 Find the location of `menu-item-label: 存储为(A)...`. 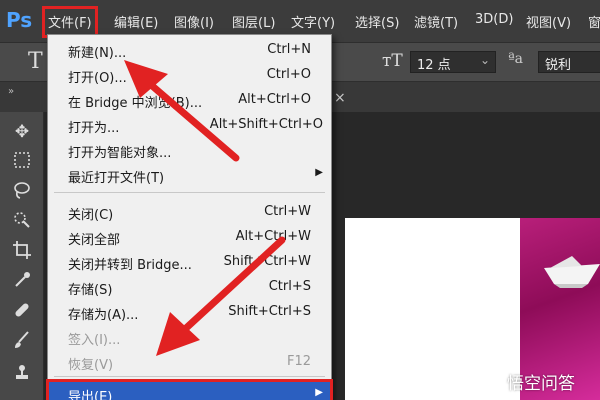

menu-item-label: 存储为(A)... is located at coordinates (103, 315).